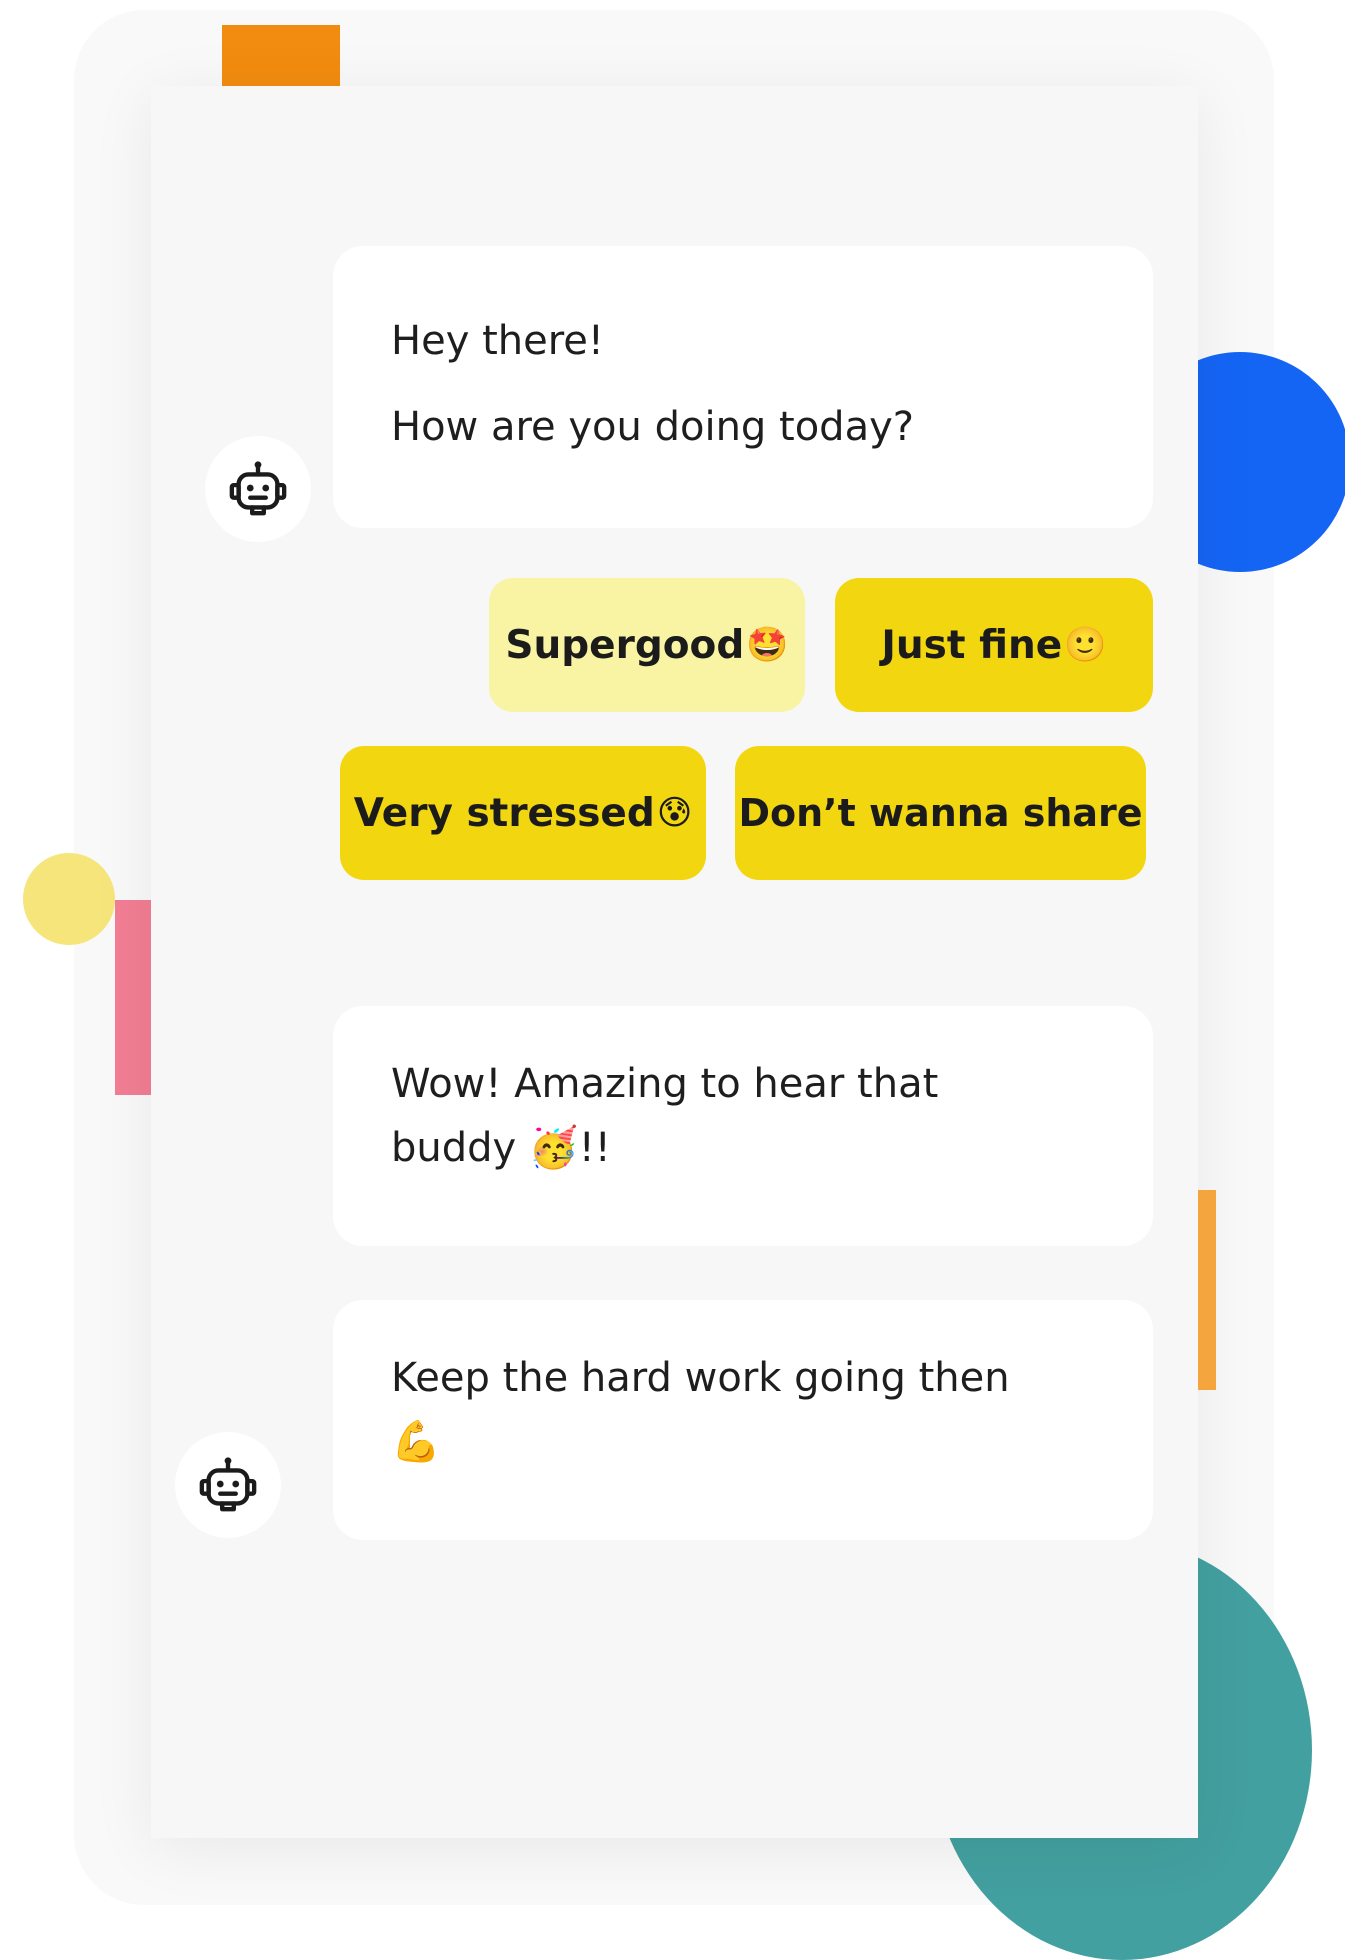  I want to click on quick-reply-supergood: Supergood 🤩, so click(647, 645).